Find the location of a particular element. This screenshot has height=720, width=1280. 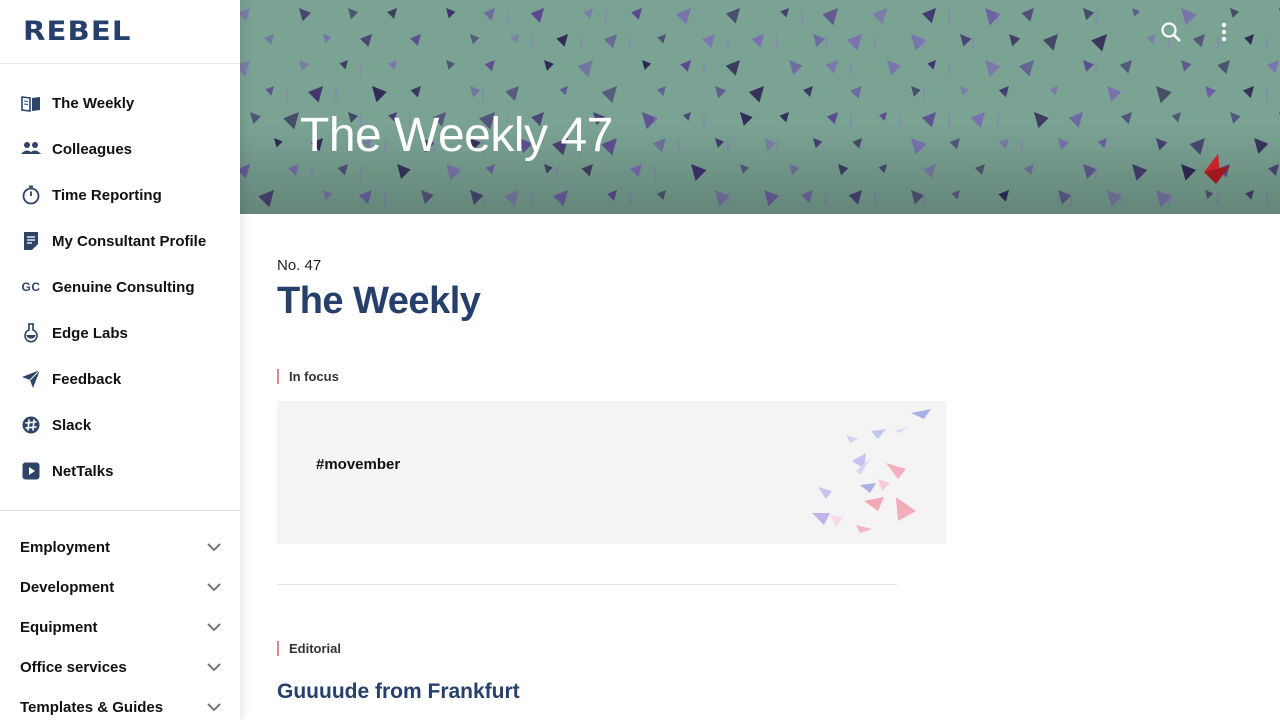

sidebar-group-label: Office services is located at coordinates (73, 667).